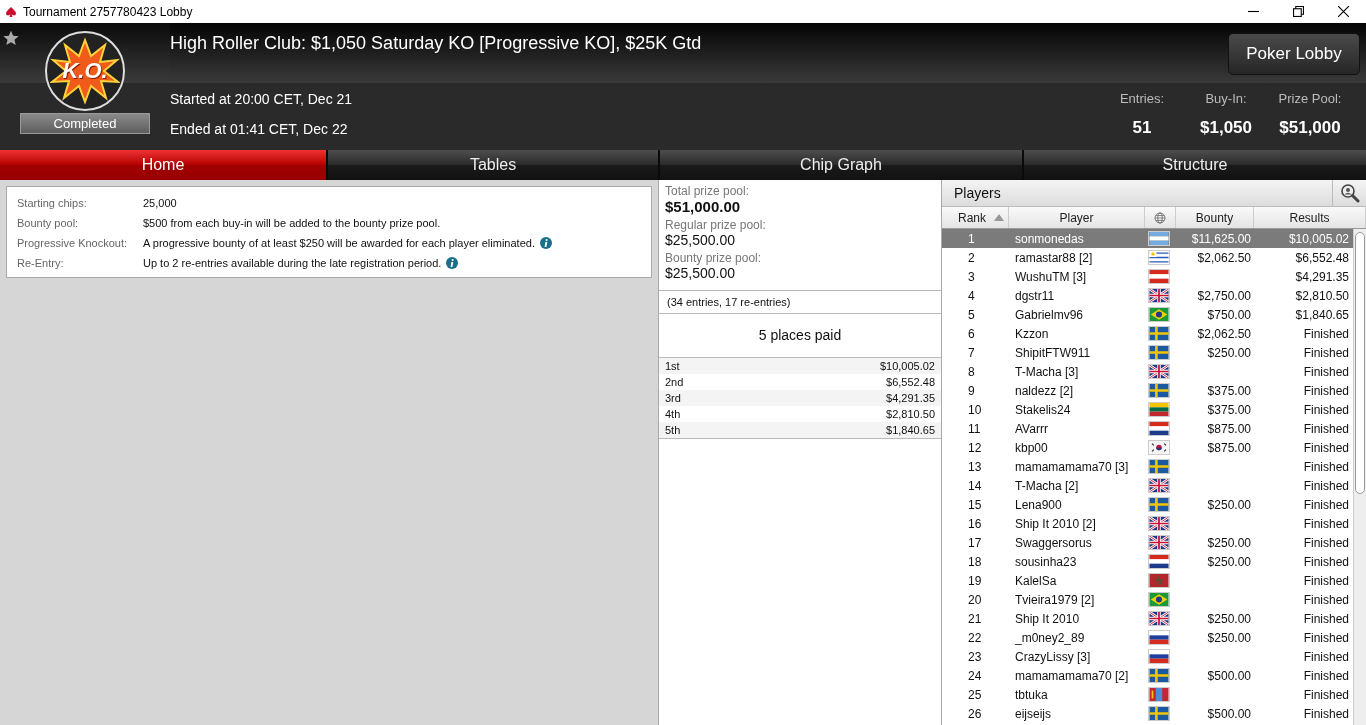 The image size is (1366, 725). Describe the element at coordinates (339, 243) in the screenshot. I see `info-text: A progressive bounty of at least $250 will be awarded for each player eliminated.` at that location.